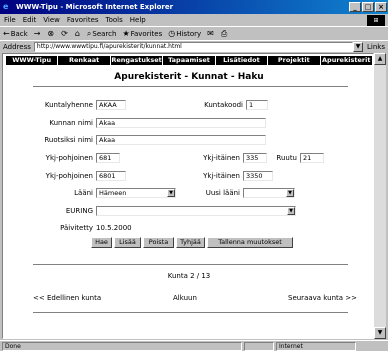 This screenshot has height=351, width=388. What do you see at coordinates (380, 333) in the screenshot?
I see `scroll-down-icon: ▼` at bounding box center [380, 333].